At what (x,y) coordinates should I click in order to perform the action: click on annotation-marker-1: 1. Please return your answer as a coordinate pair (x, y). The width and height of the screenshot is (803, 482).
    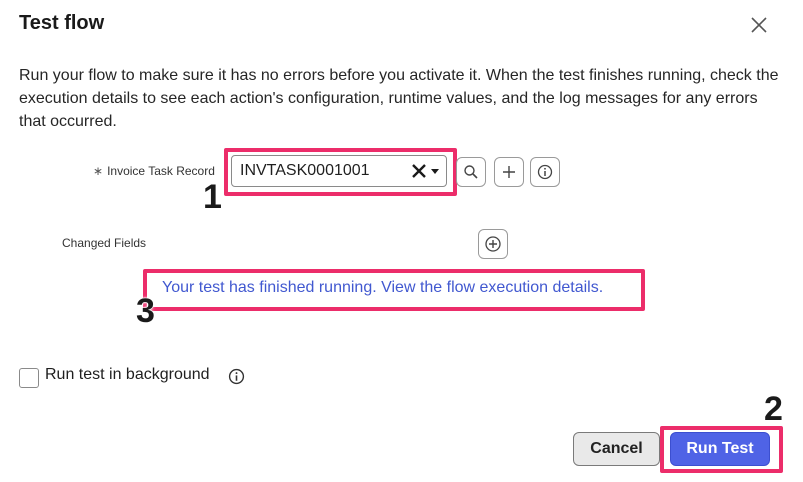
    Looking at the image, I should click on (213, 197).